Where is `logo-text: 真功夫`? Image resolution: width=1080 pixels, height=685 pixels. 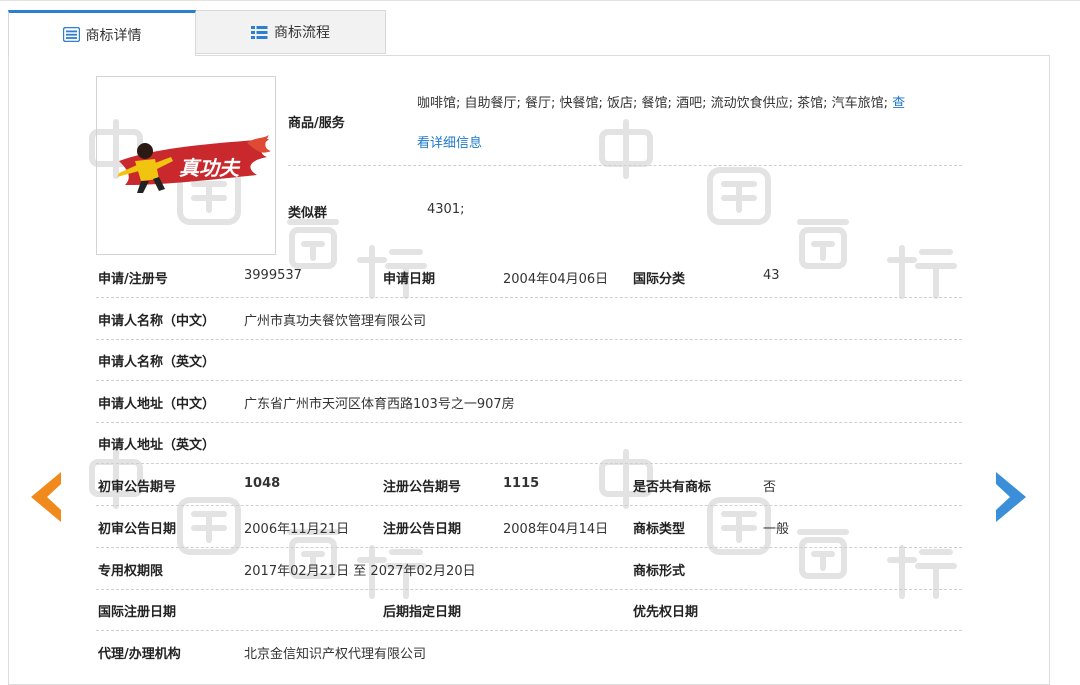 logo-text: 真功夫 is located at coordinates (210, 168).